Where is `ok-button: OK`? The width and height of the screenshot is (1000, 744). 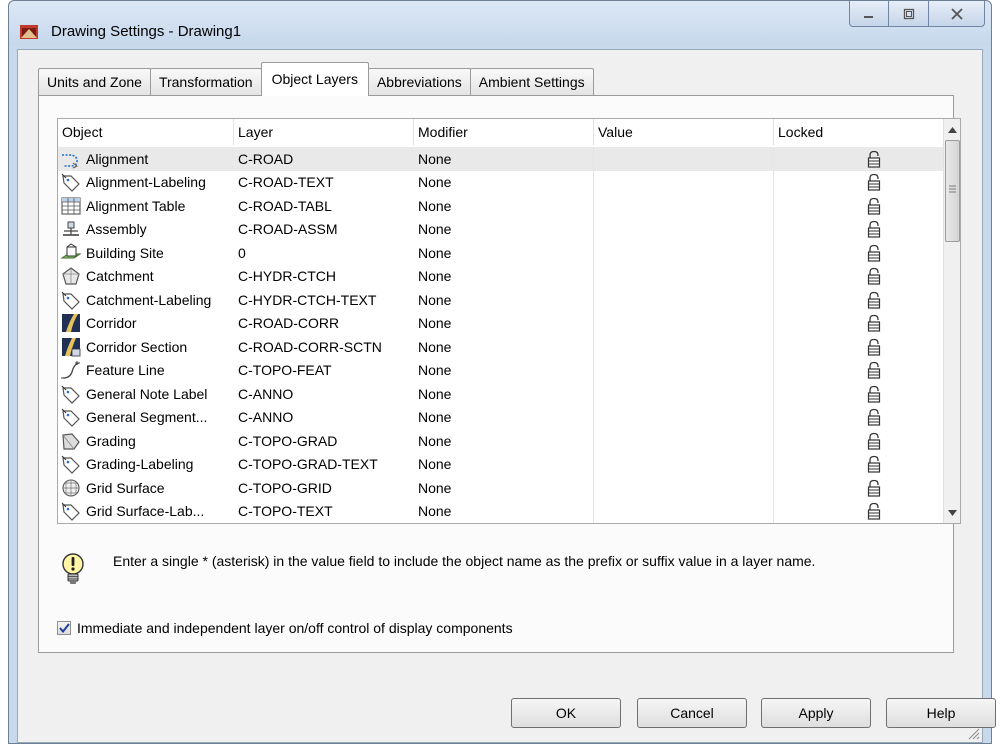 ok-button: OK is located at coordinates (566, 713).